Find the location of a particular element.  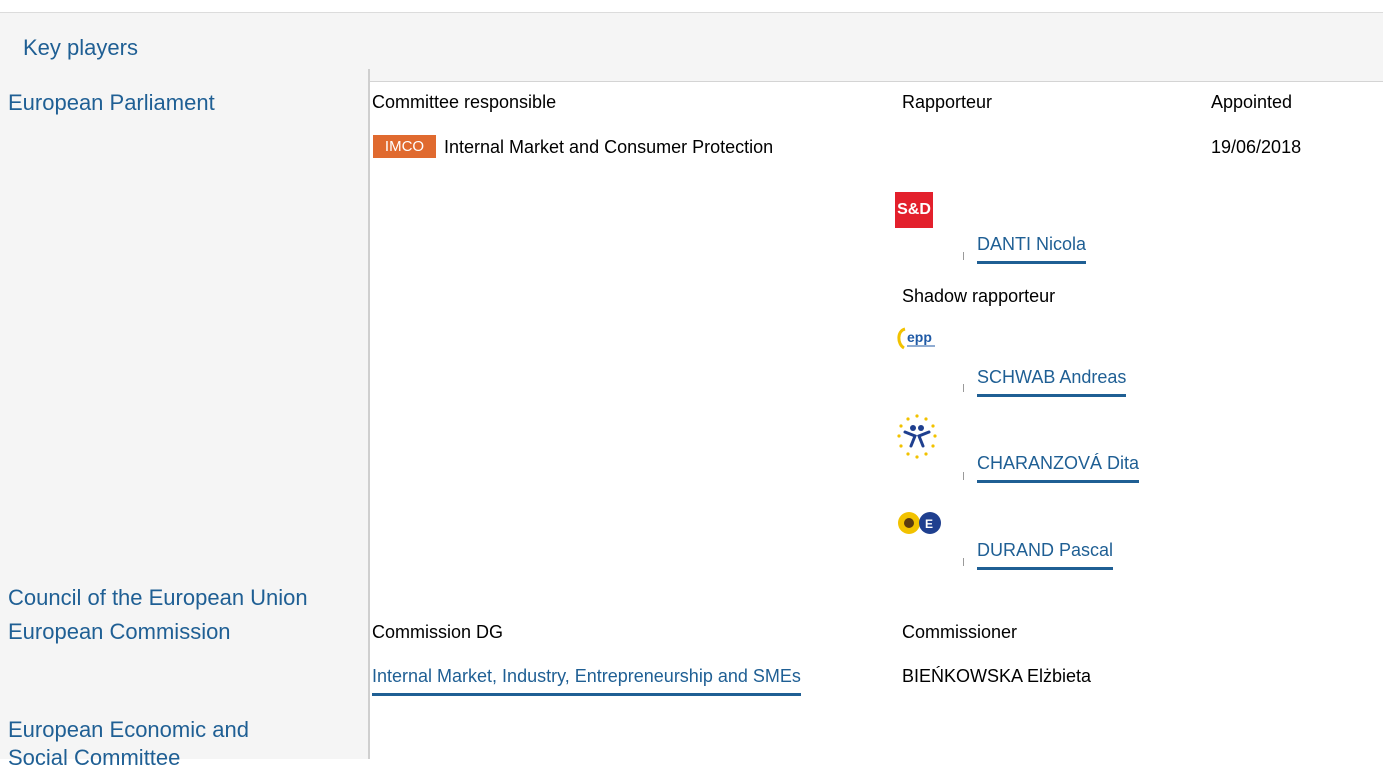

committee-badge: IMCO is located at coordinates (404, 146).